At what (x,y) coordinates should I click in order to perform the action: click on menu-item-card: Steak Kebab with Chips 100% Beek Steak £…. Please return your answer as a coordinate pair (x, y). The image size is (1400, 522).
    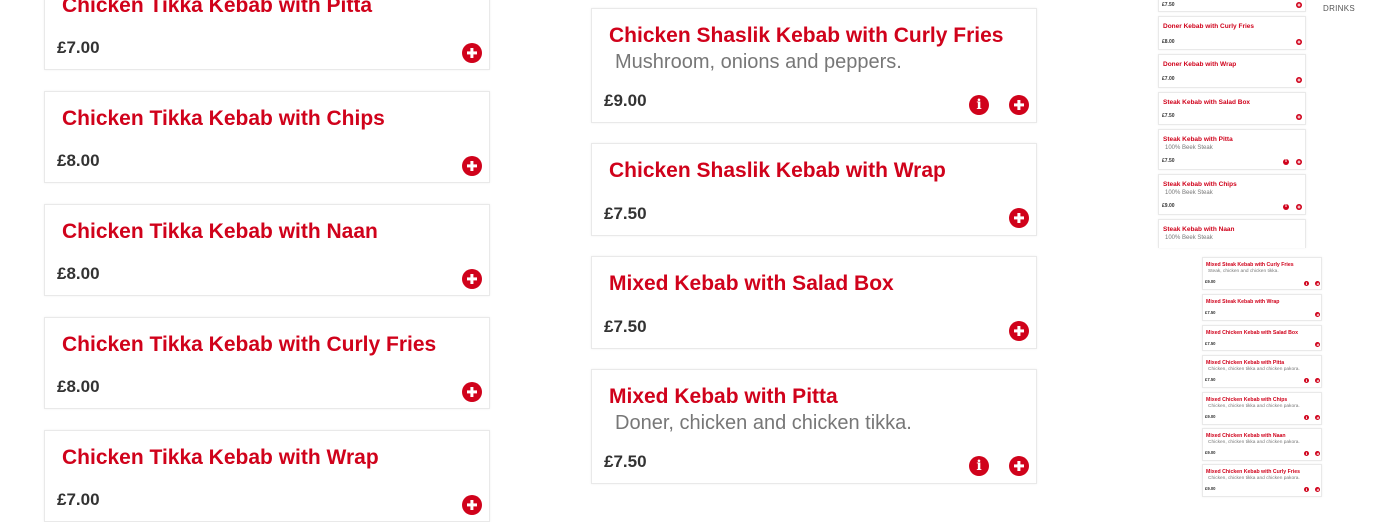
    Looking at the image, I should click on (1232, 194).